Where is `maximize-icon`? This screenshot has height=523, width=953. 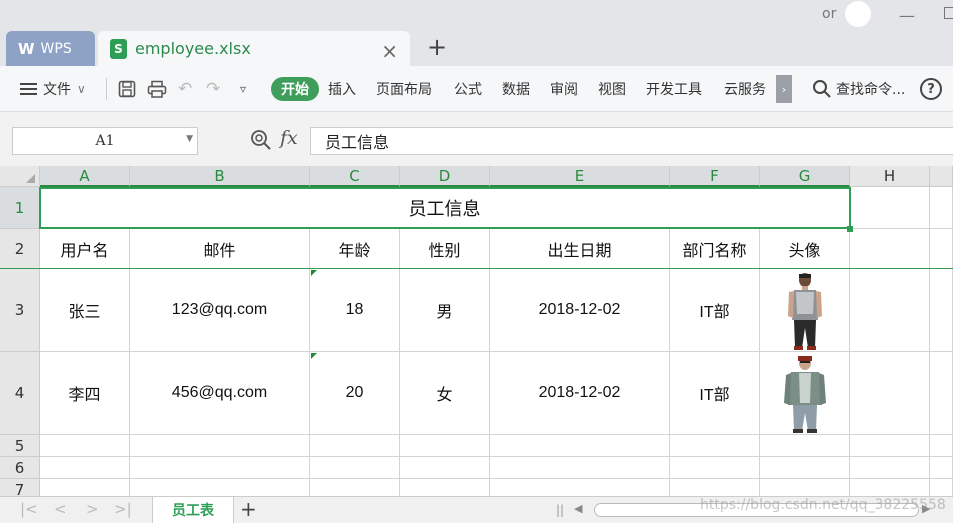 maximize-icon is located at coordinates (948, 13).